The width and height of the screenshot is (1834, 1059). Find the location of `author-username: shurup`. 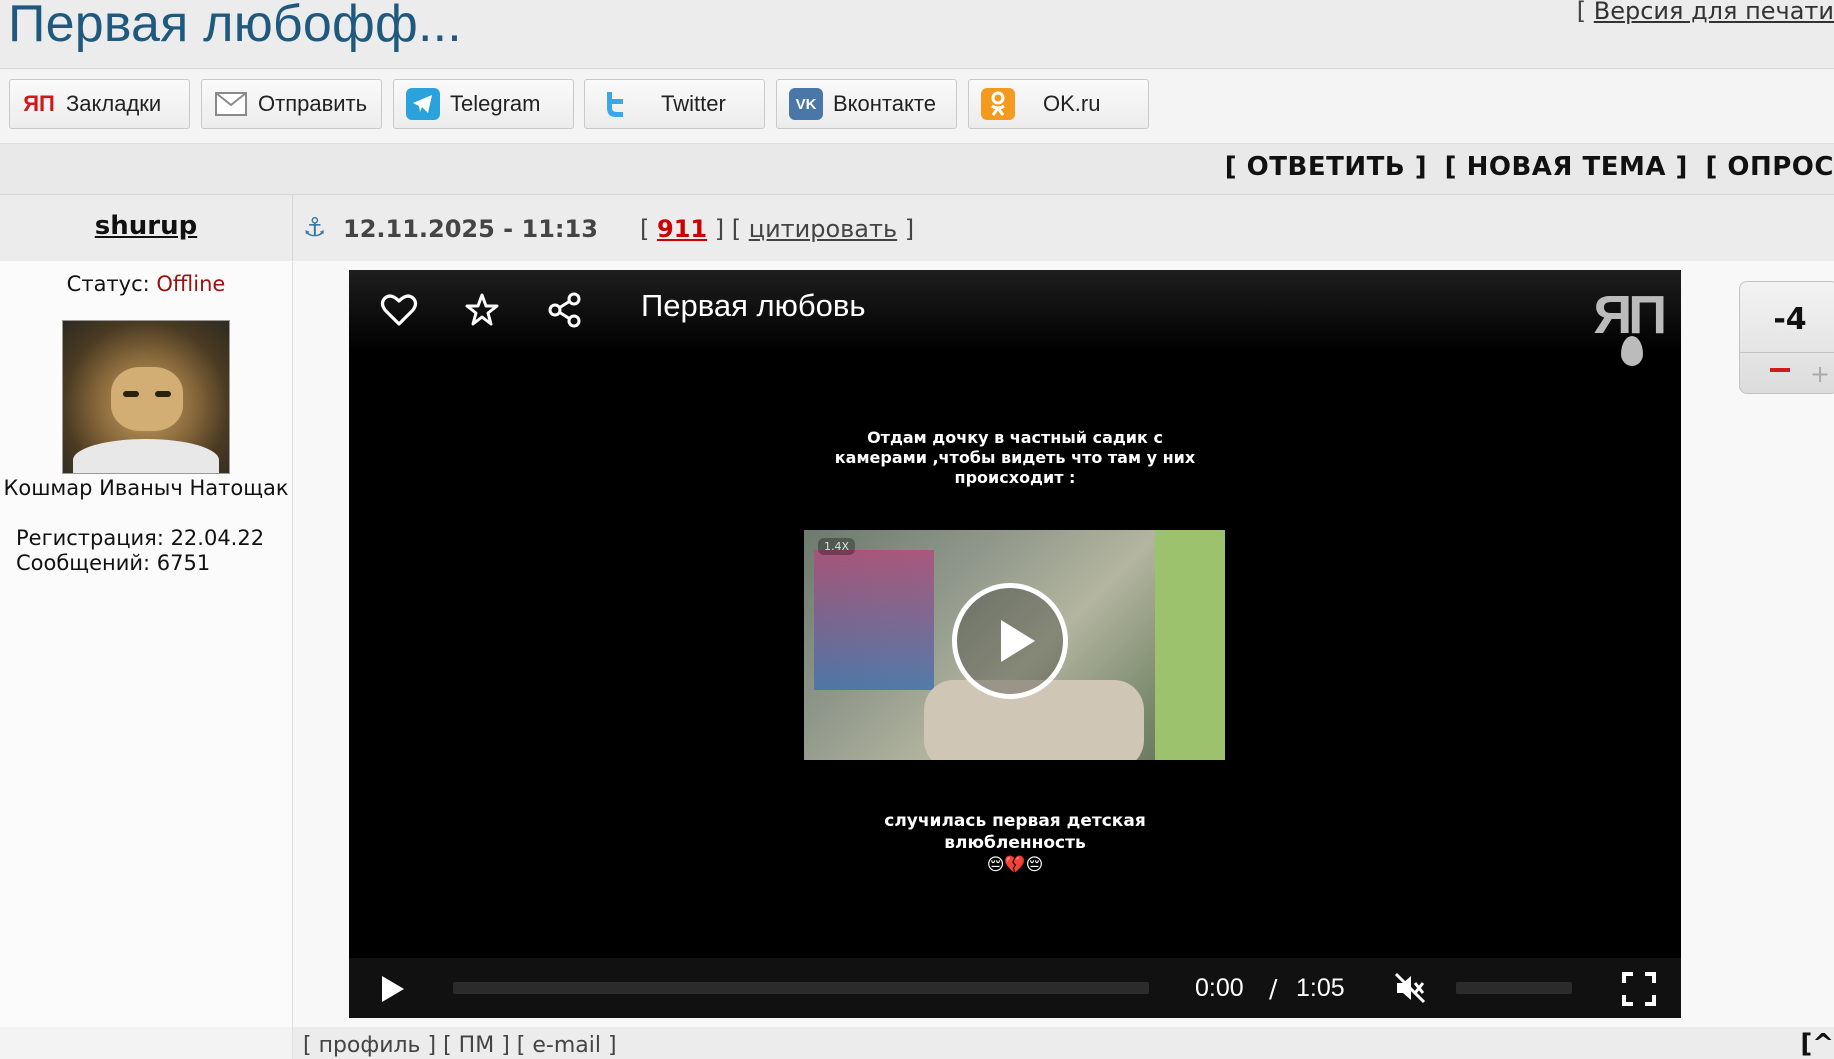

author-username: shurup is located at coordinates (146, 226).